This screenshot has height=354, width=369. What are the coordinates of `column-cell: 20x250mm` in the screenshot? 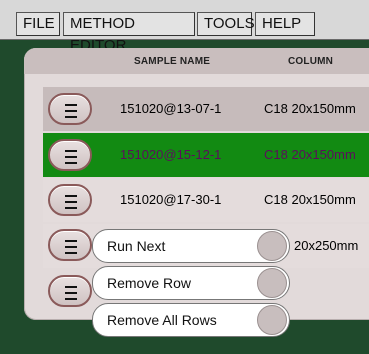 It's located at (326, 245).